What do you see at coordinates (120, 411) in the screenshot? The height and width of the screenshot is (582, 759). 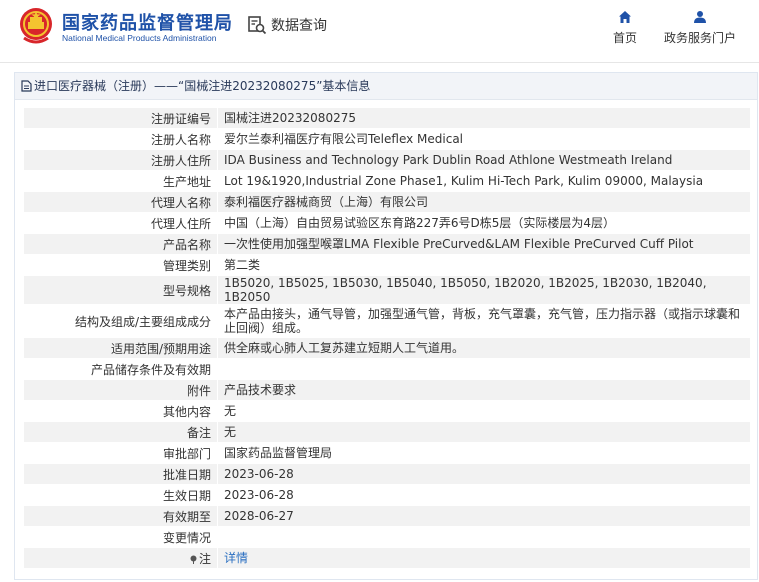 I see `row-label: 其他内容` at bounding box center [120, 411].